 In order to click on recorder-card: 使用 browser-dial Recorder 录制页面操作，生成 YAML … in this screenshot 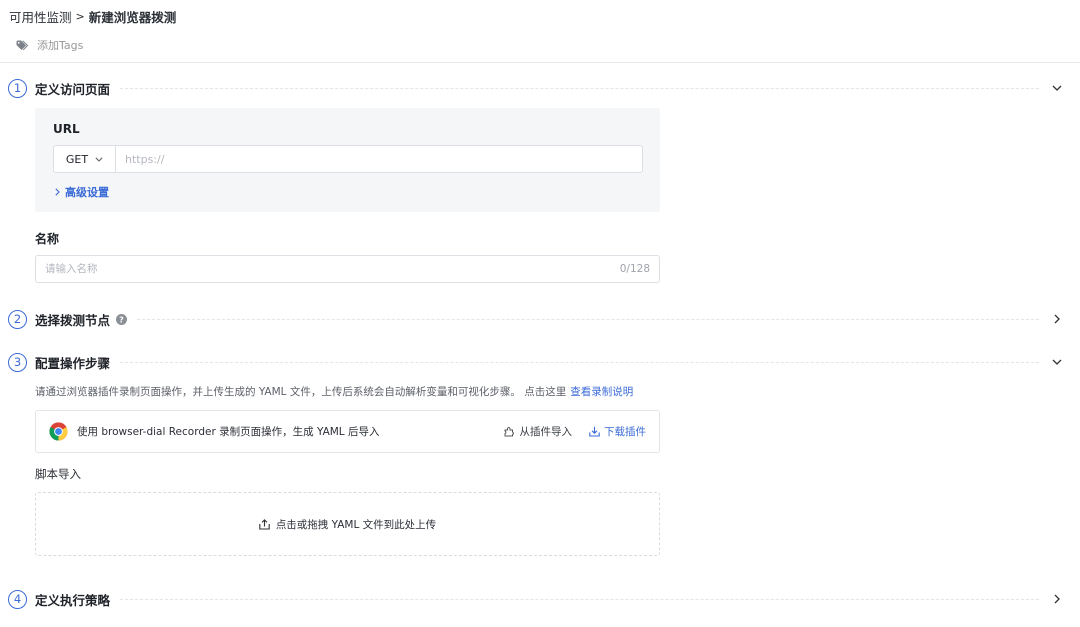, I will do `click(347, 431)`.